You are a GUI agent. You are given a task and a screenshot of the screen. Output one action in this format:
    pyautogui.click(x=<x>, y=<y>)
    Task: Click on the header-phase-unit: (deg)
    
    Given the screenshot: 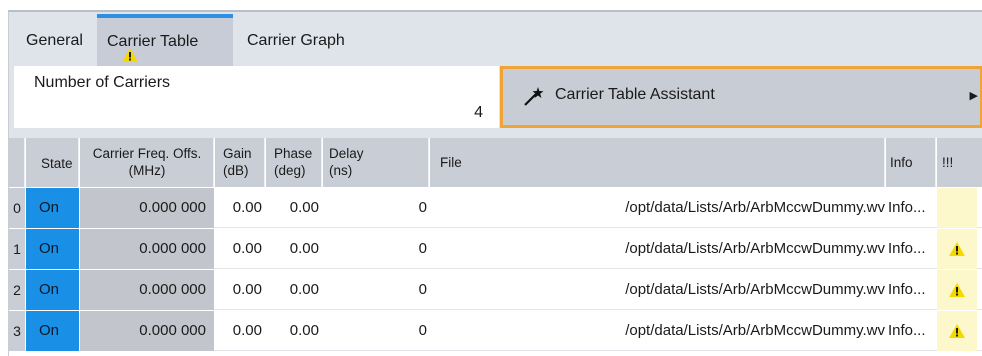 What is the action you would take?
    pyautogui.click(x=290, y=170)
    